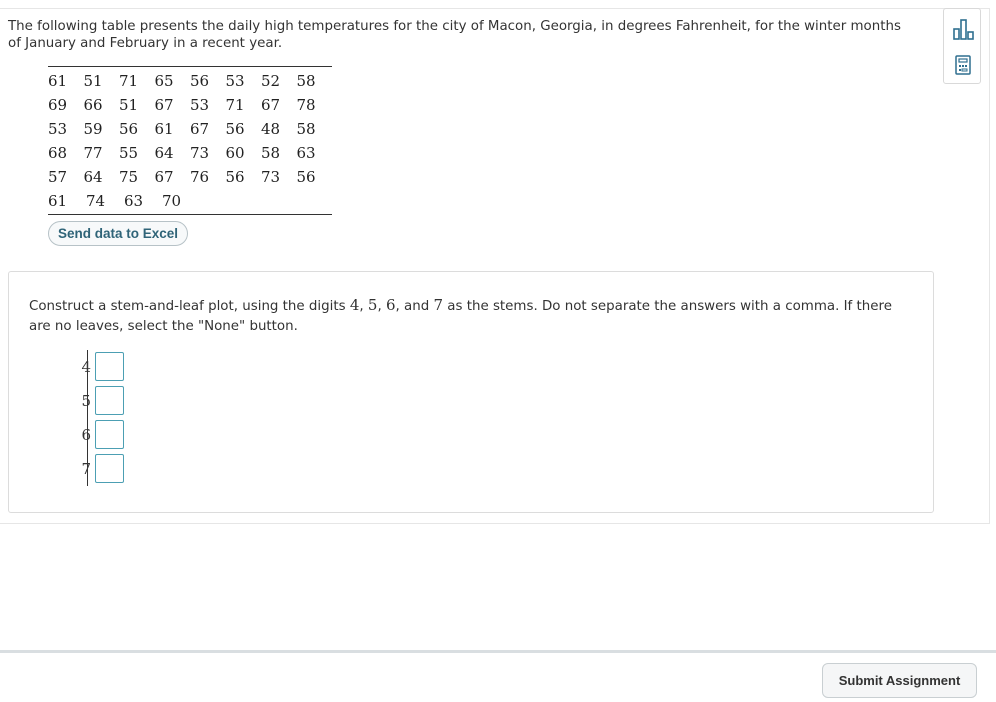  Describe the element at coordinates (354, 305) in the screenshot. I see `stem-digit: 4` at that location.